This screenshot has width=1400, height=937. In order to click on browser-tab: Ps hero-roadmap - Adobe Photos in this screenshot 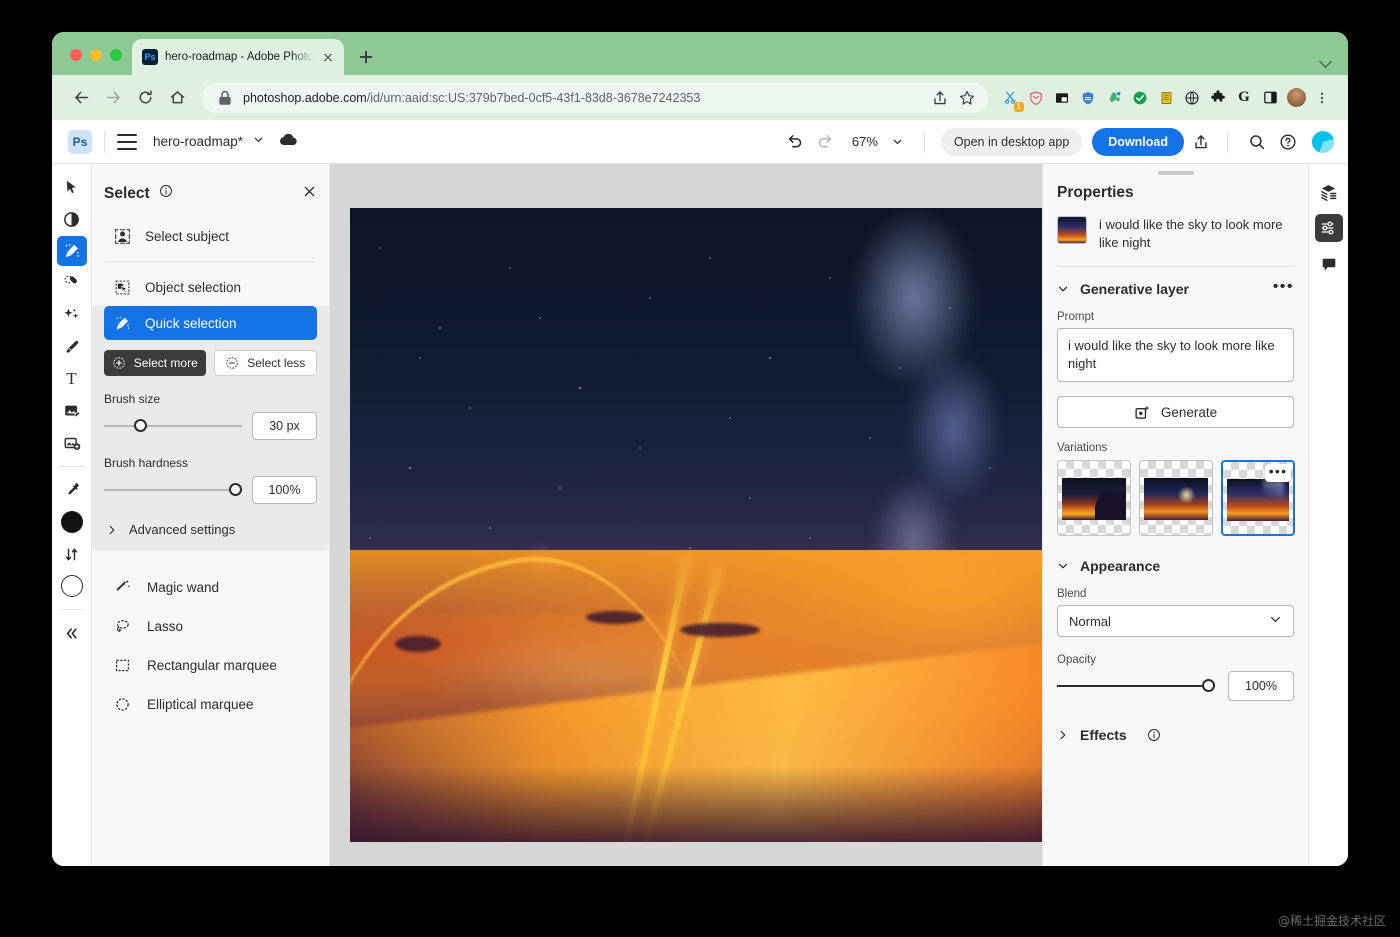, I will do `click(238, 57)`.